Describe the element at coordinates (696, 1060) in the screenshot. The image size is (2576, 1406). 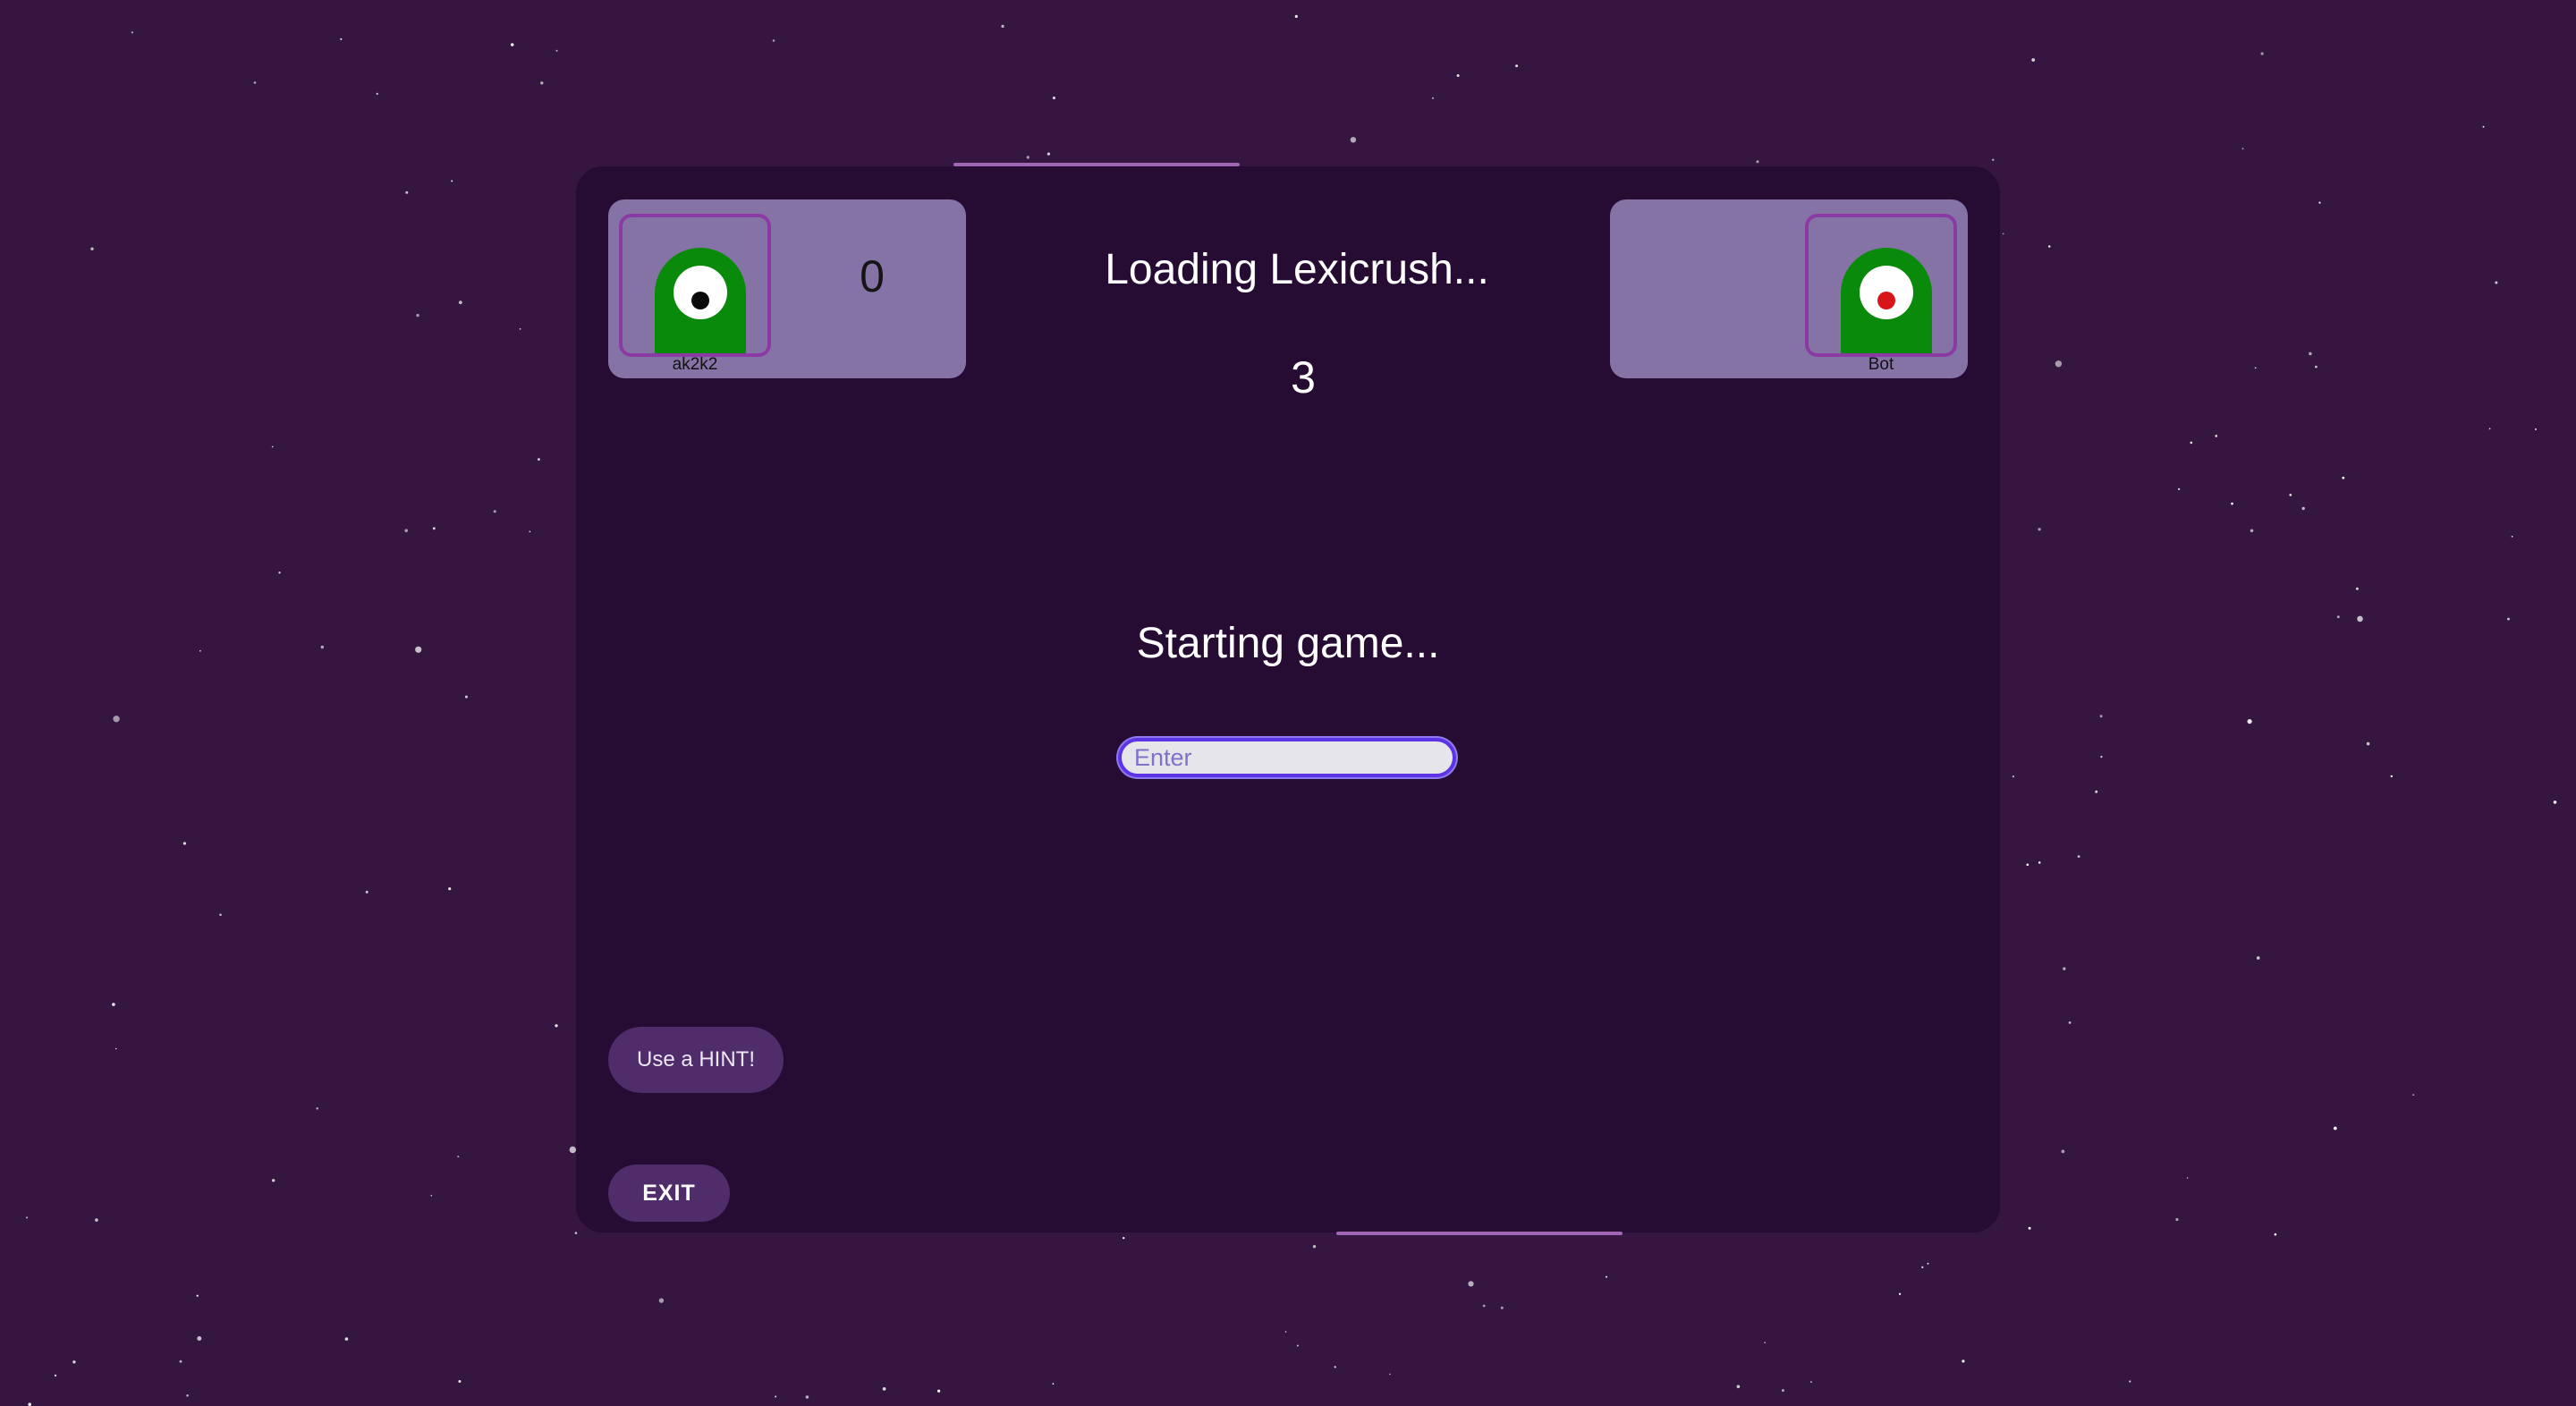
I see `hint-button: Use a HINT!` at that location.